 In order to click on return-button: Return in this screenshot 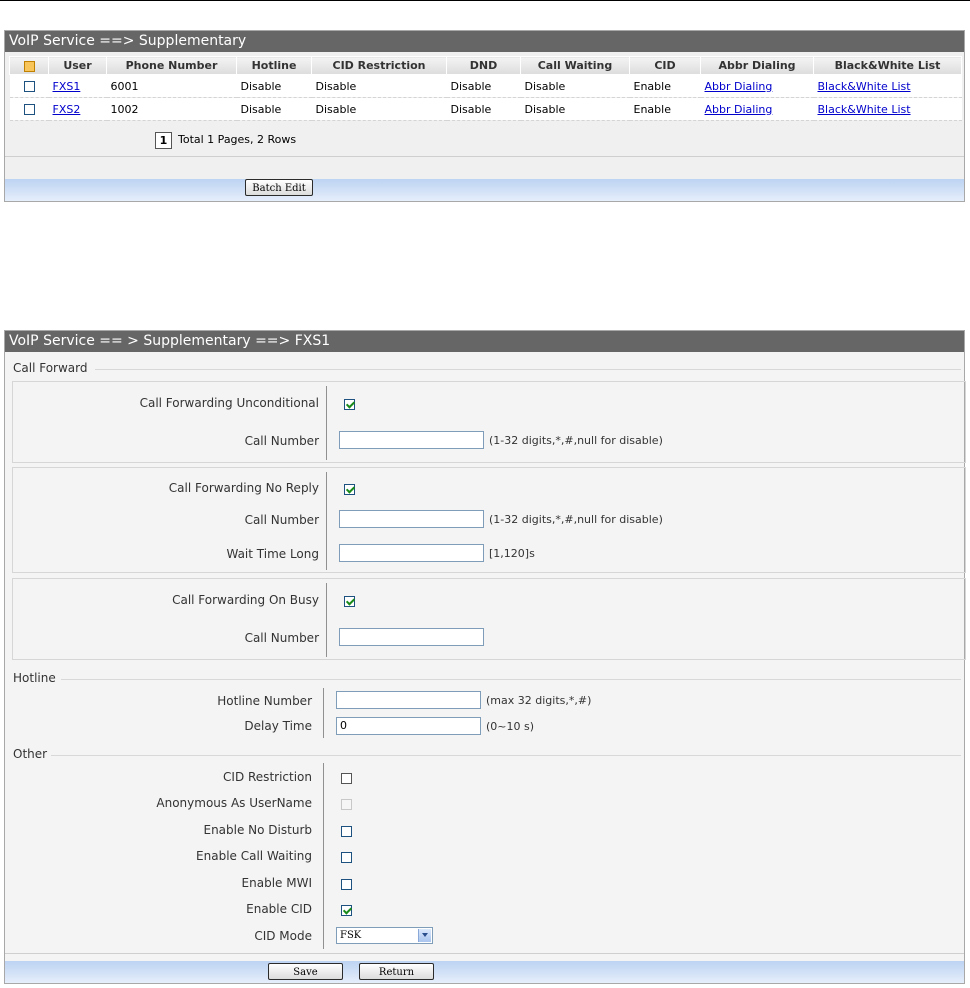, I will do `click(396, 971)`.